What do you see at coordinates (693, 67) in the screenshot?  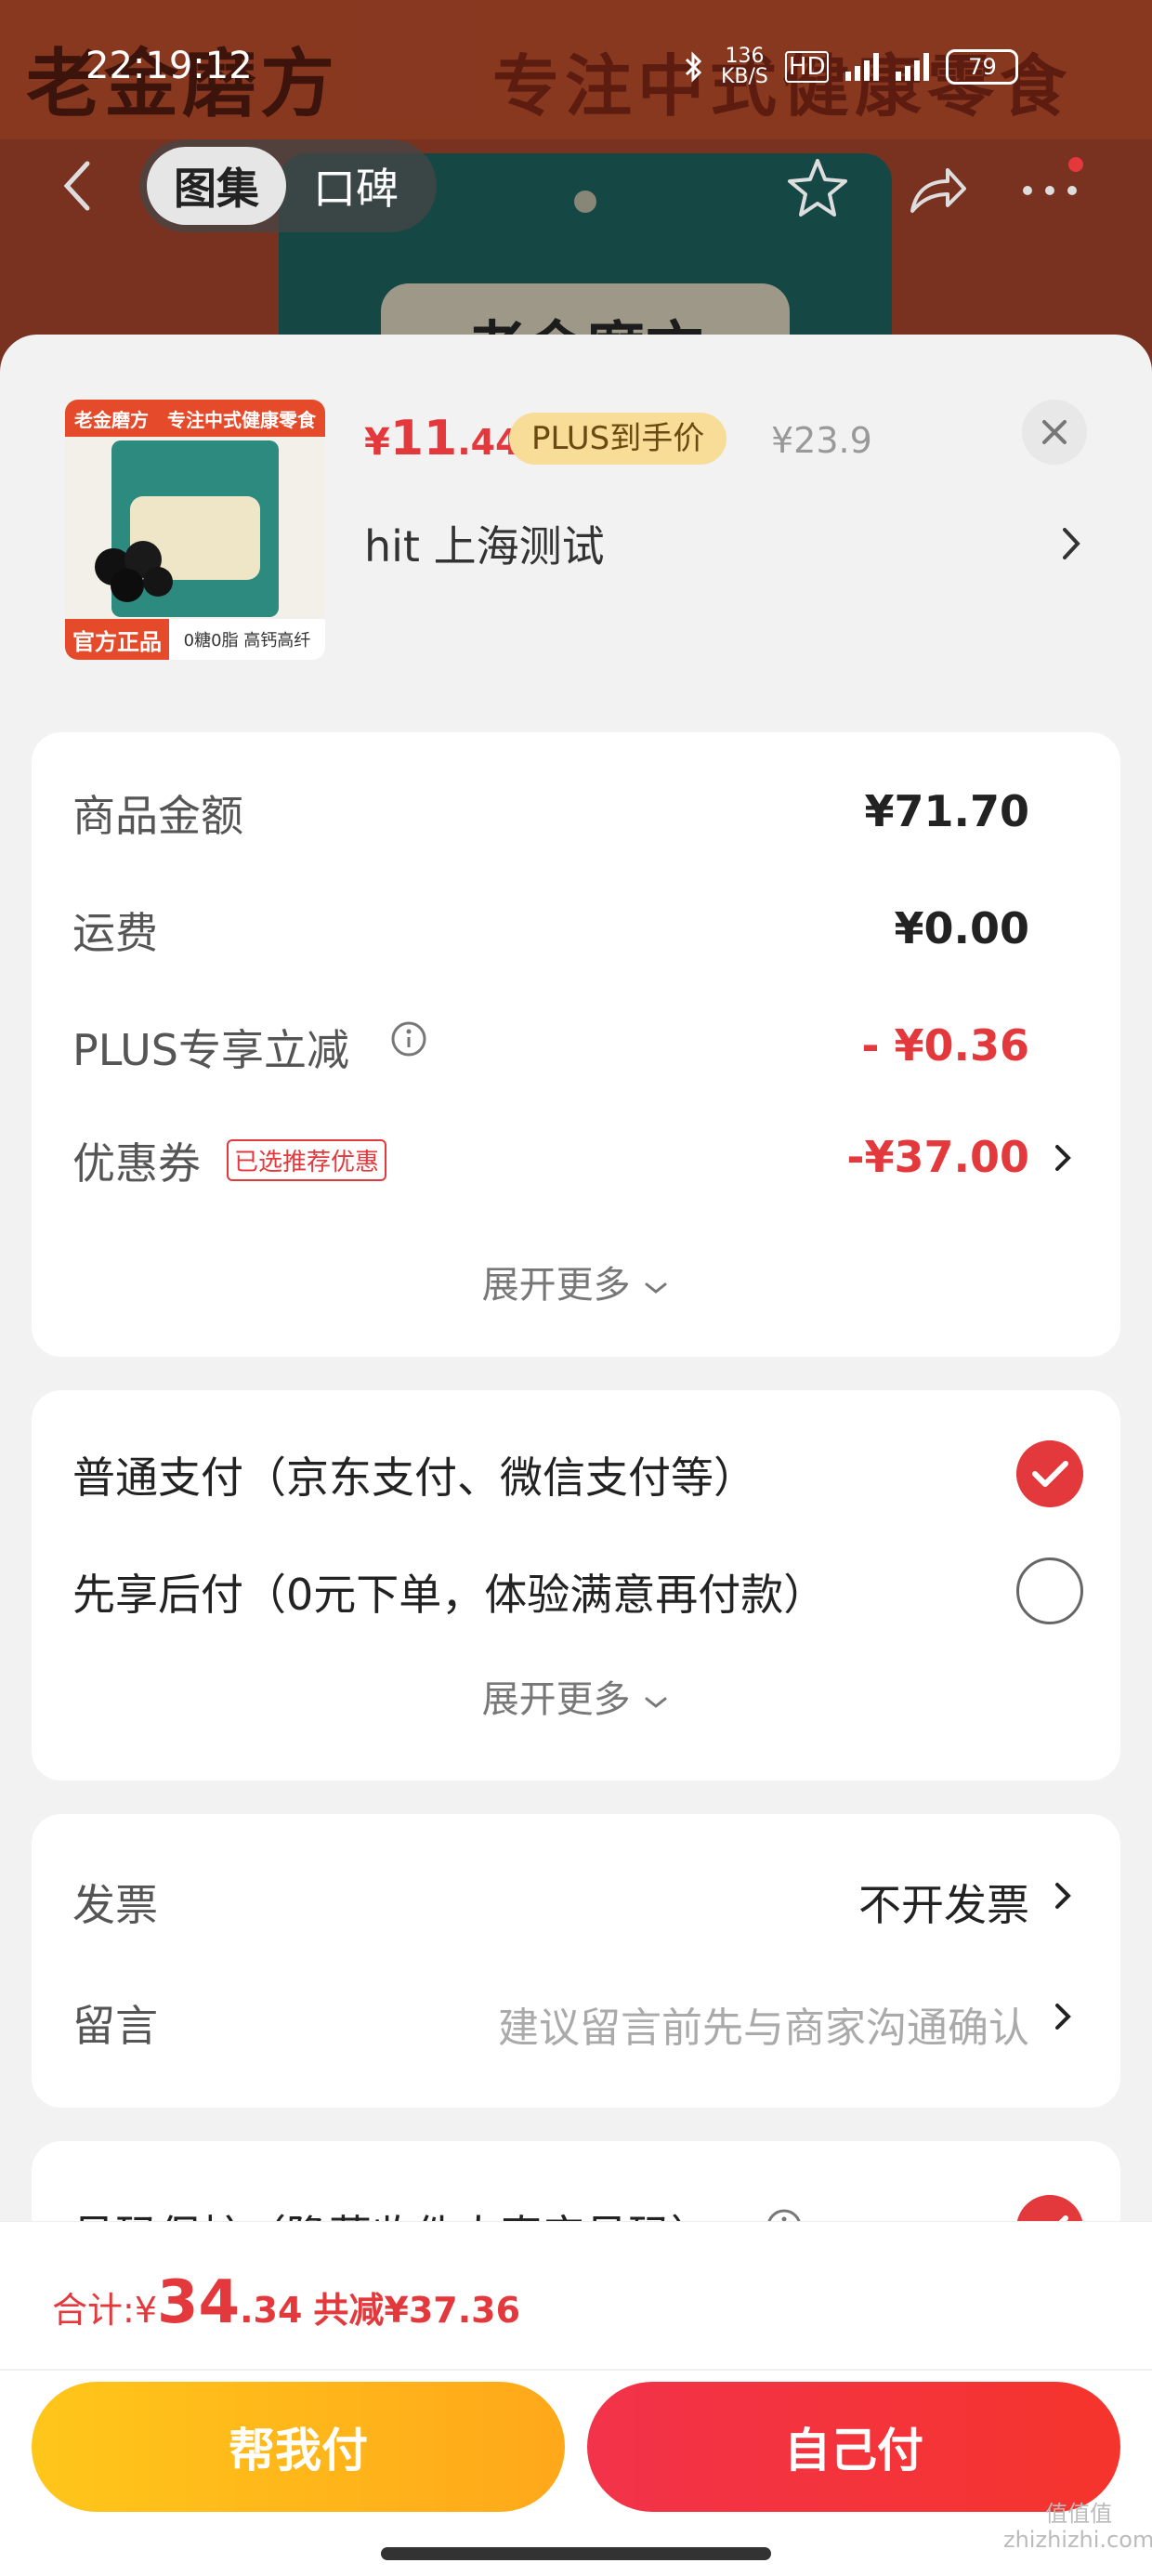 I see `bluetooth-icon` at bounding box center [693, 67].